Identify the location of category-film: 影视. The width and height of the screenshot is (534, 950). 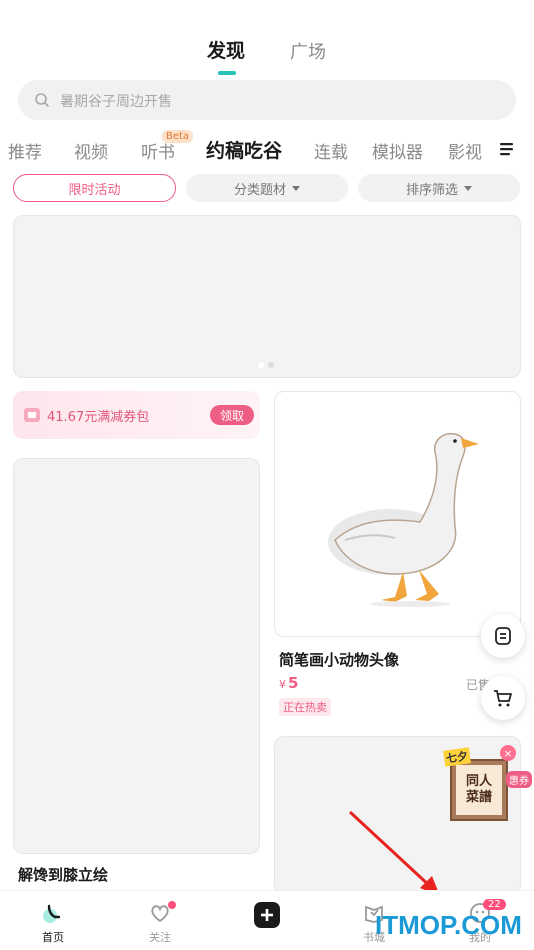
(465, 150).